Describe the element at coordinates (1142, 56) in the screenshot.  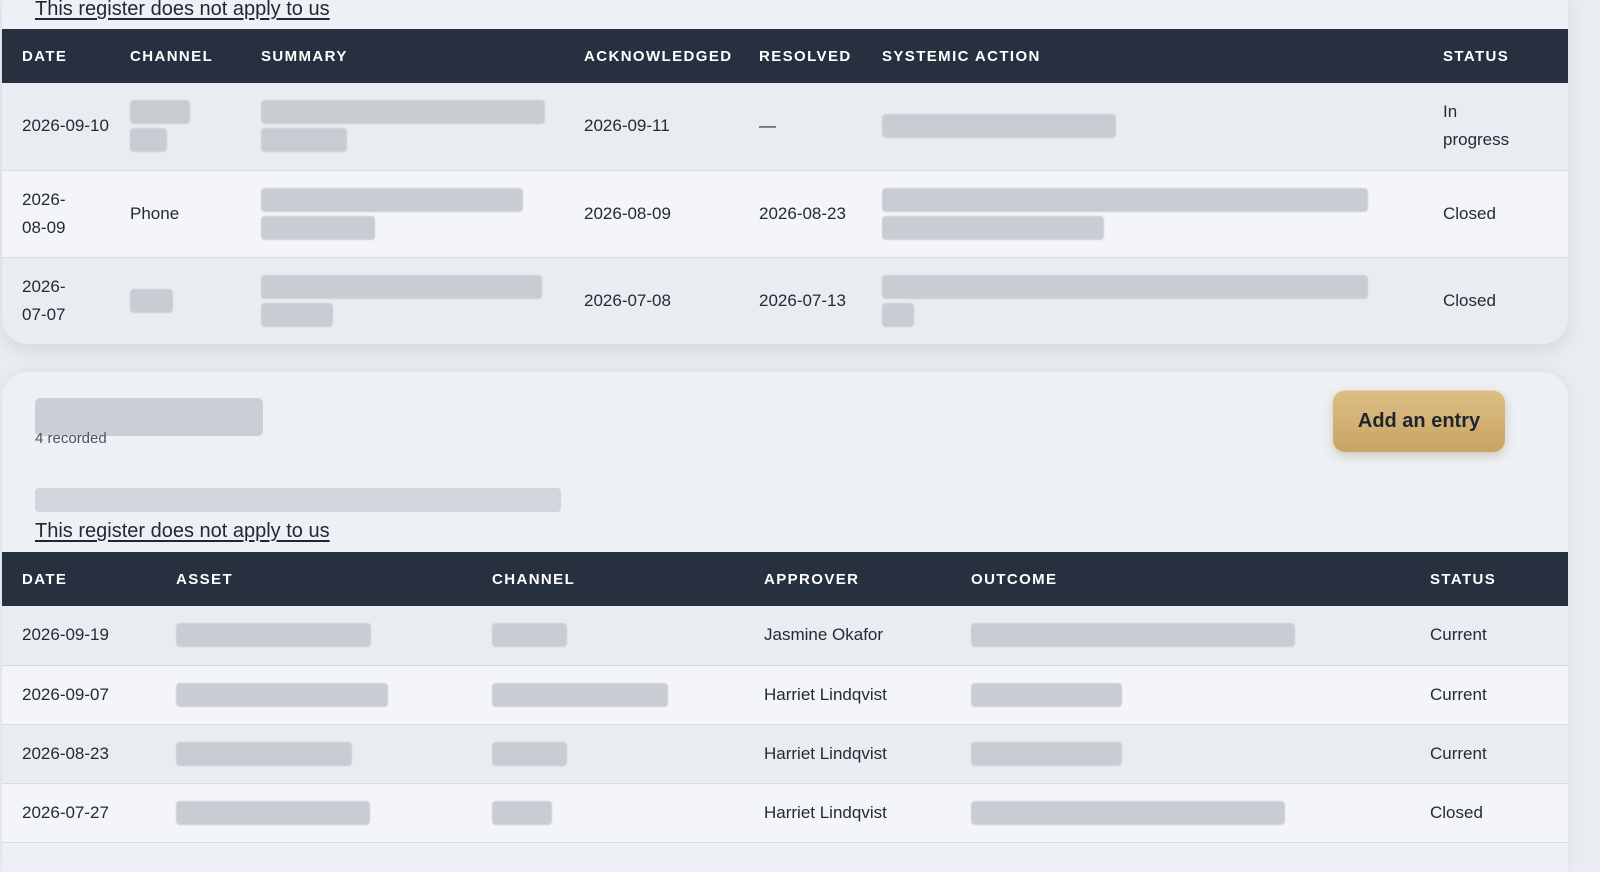
I see `col-header-systemic-action: SYSTEMIC ACTION` at that location.